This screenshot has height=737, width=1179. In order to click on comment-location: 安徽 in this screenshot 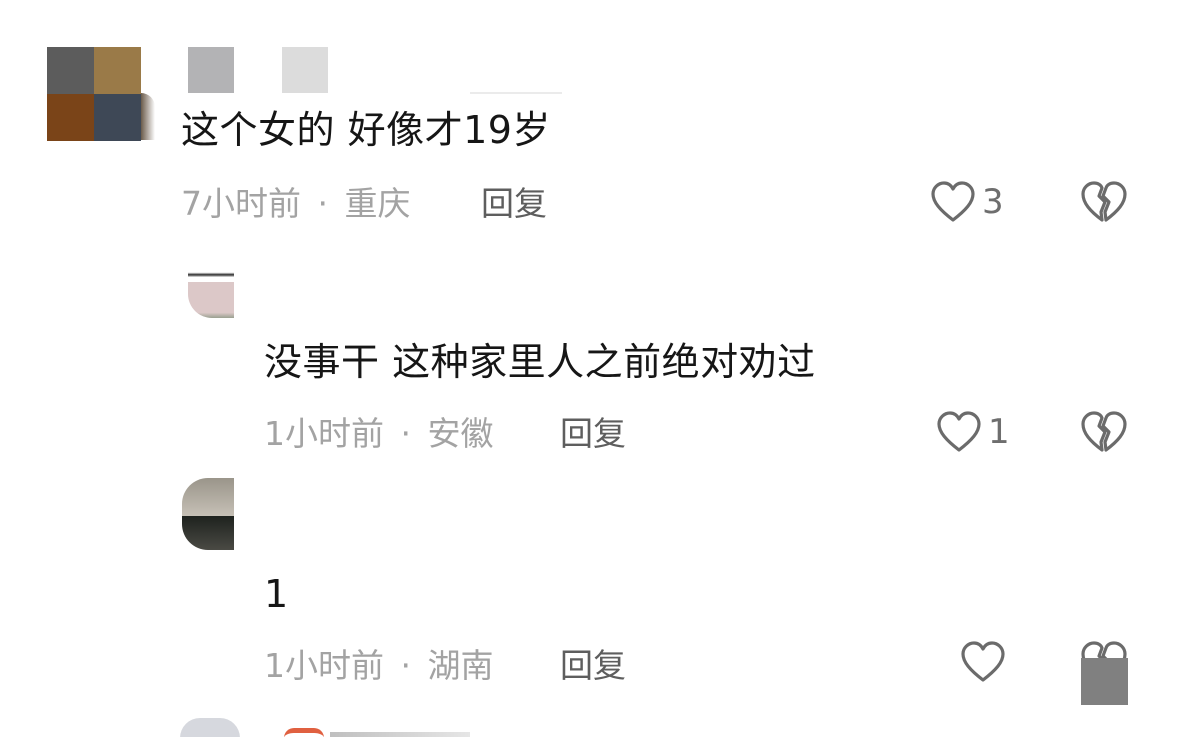, I will do `click(460, 433)`.